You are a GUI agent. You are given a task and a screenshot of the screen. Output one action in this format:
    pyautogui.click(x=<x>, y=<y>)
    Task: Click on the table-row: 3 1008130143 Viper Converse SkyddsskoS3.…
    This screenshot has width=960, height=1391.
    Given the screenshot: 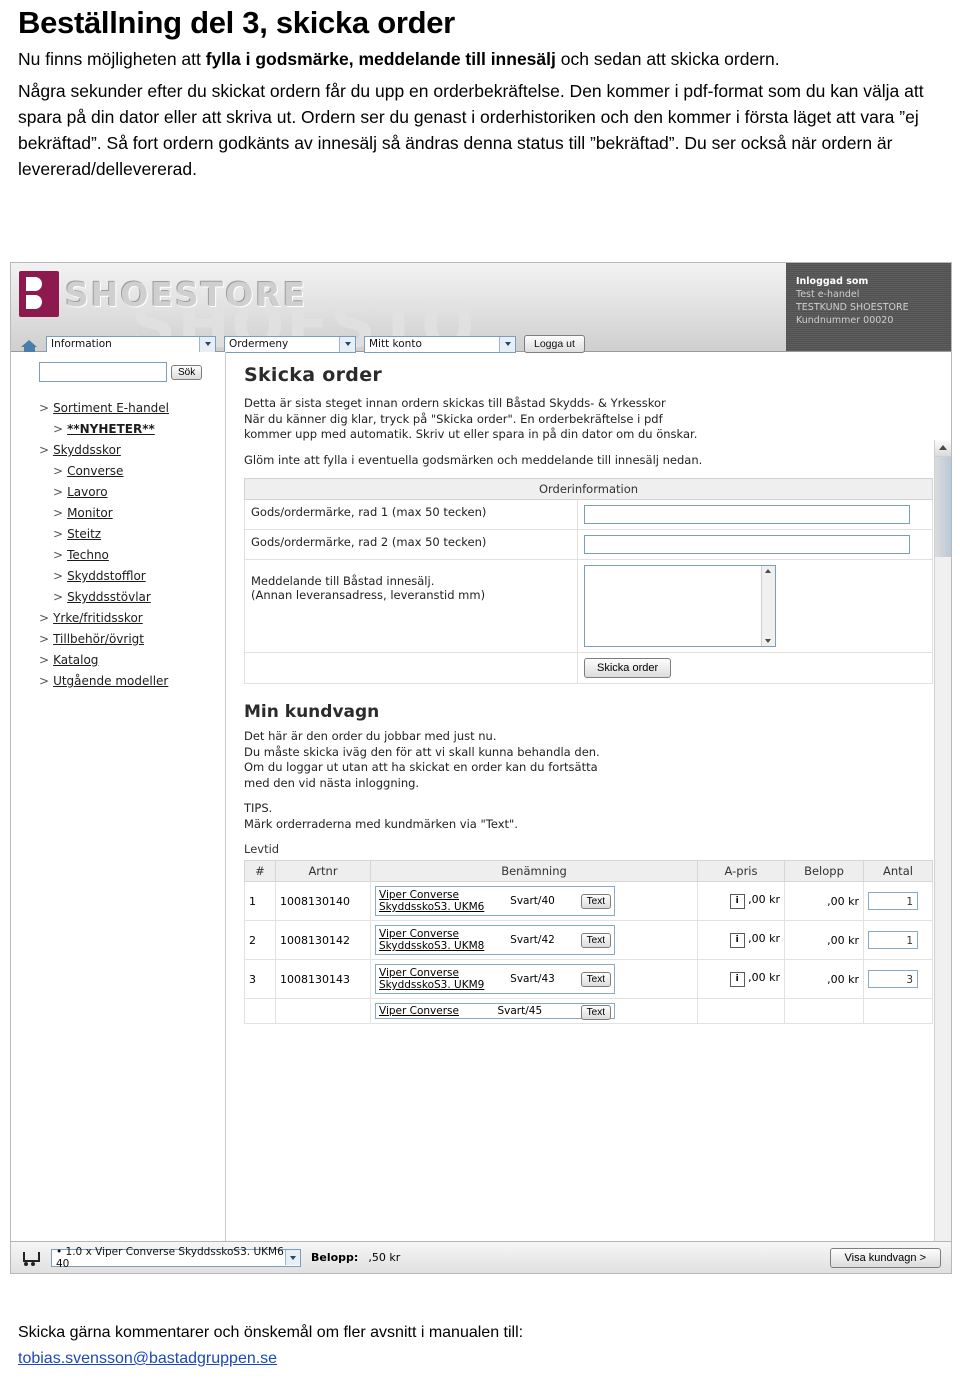 What is the action you would take?
    pyautogui.click(x=588, y=979)
    